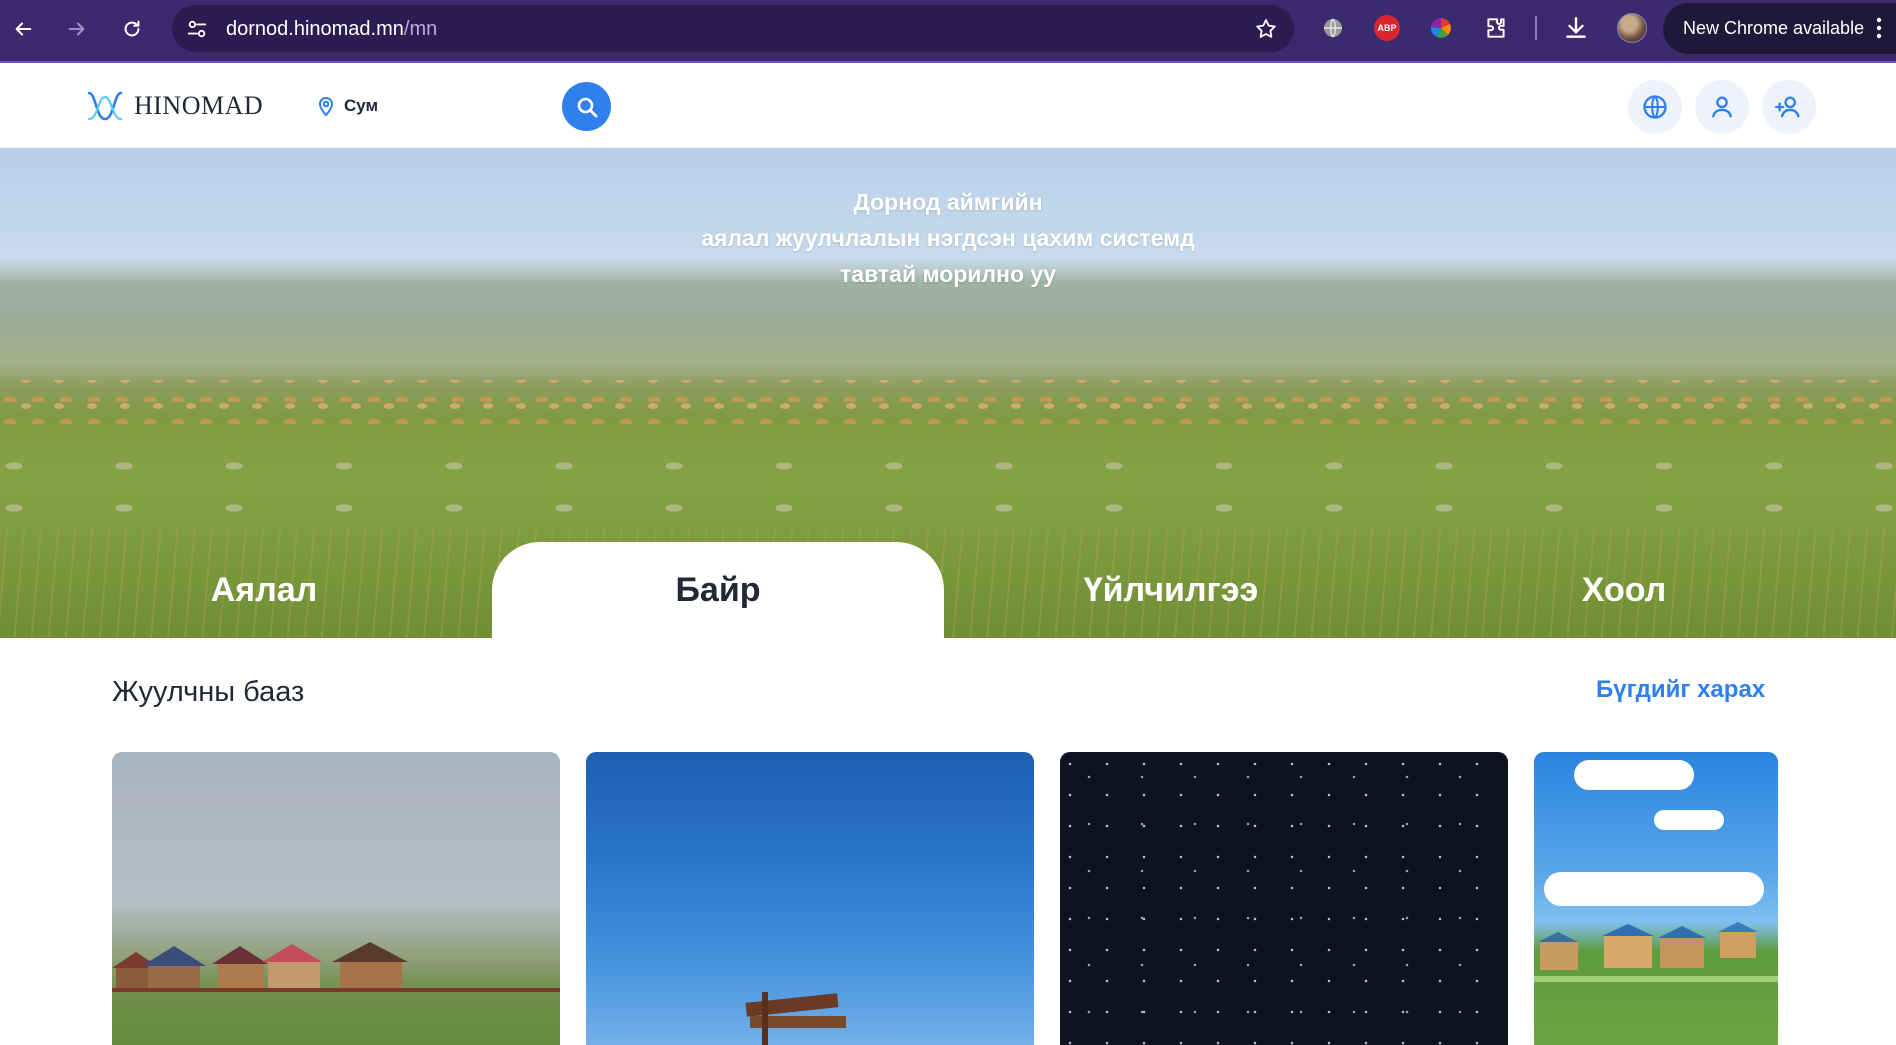  I want to click on chrome-update-button: New Chrome available, so click(1779, 28).